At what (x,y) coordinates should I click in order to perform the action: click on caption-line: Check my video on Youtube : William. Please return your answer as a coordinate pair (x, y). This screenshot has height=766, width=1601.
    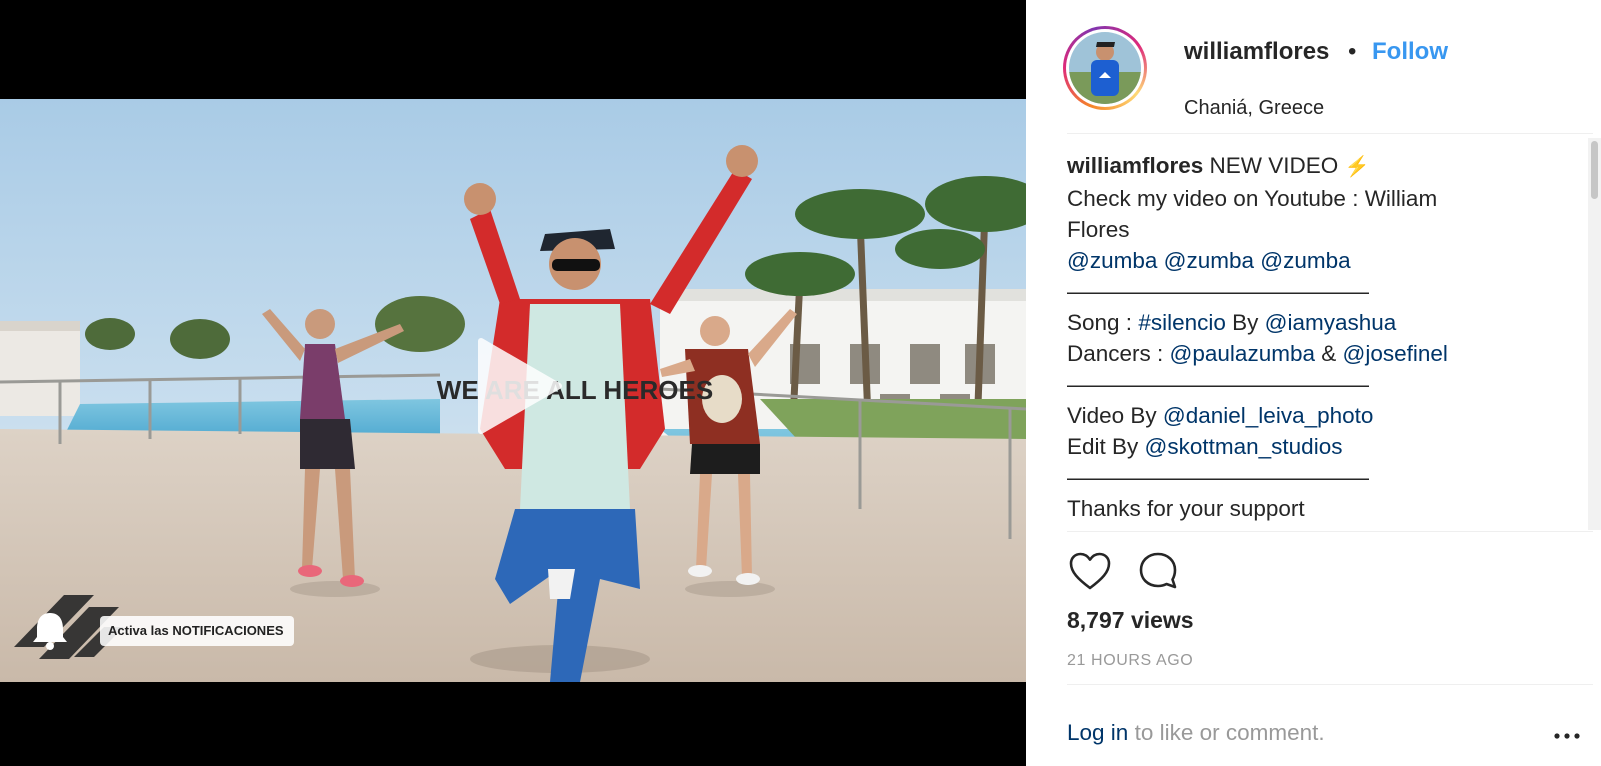
    Looking at the image, I should click on (1252, 198).